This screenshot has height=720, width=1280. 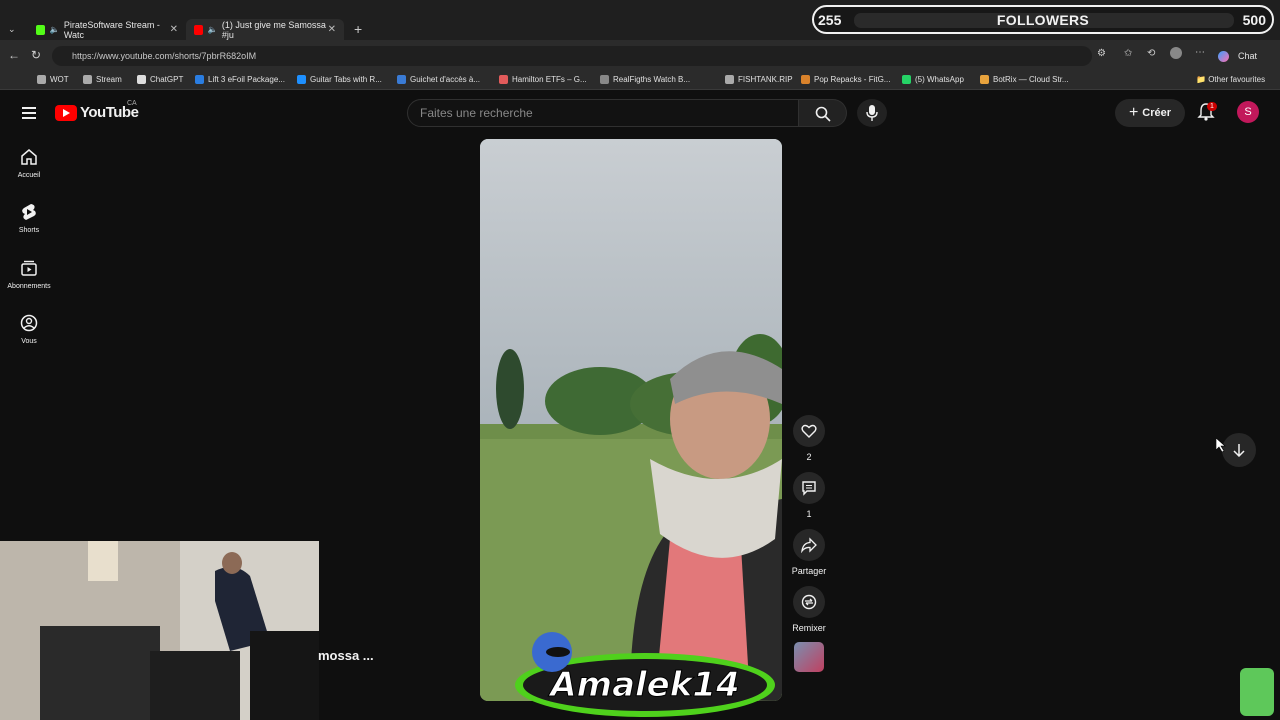 What do you see at coordinates (36, 55) in the screenshot?
I see `reload-icon: ↻` at bounding box center [36, 55].